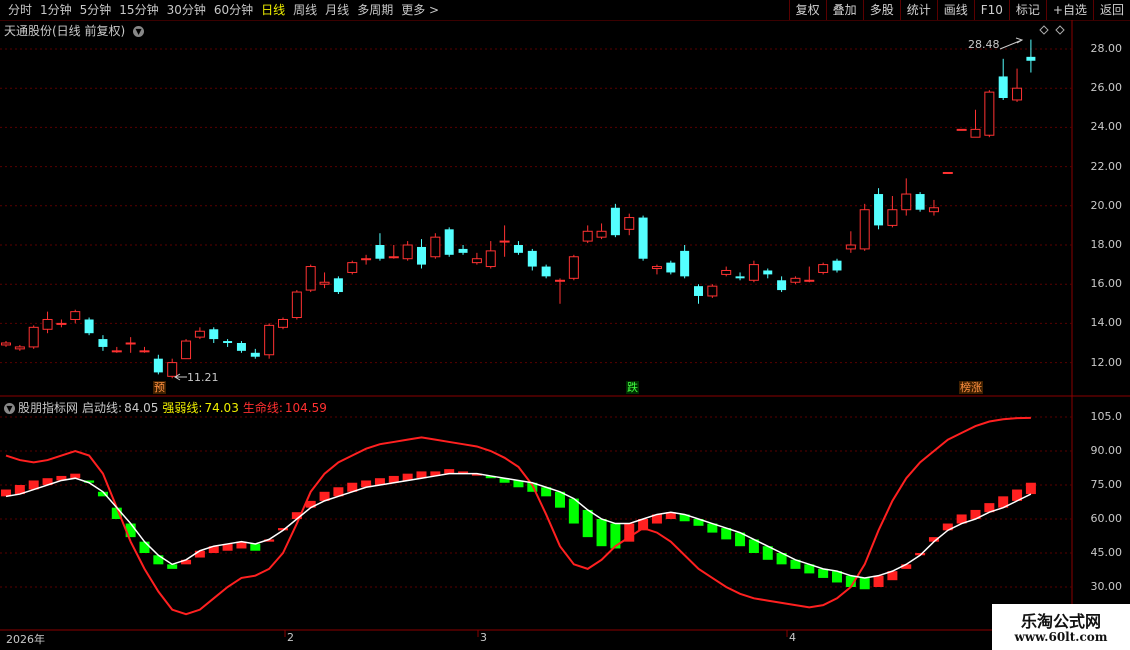 The height and width of the screenshot is (650, 1130). What do you see at coordinates (1106, 48) in the screenshot?
I see `price-tick: 28.00` at bounding box center [1106, 48].